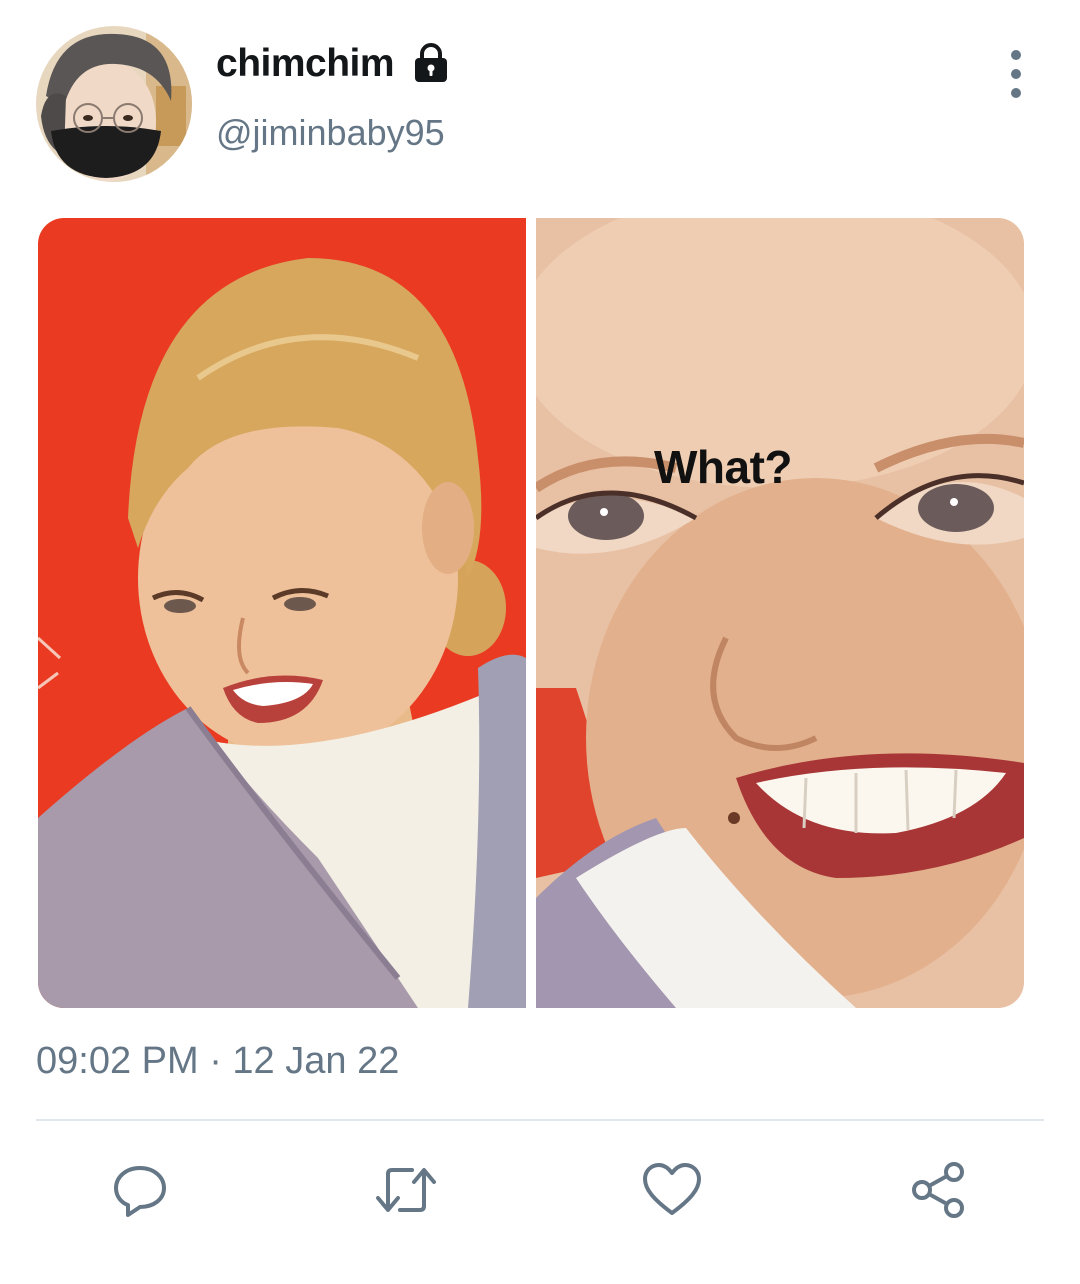 Image resolution: width=1080 pixels, height=1284 pixels. I want to click on share-icon, so click(938, 1190).